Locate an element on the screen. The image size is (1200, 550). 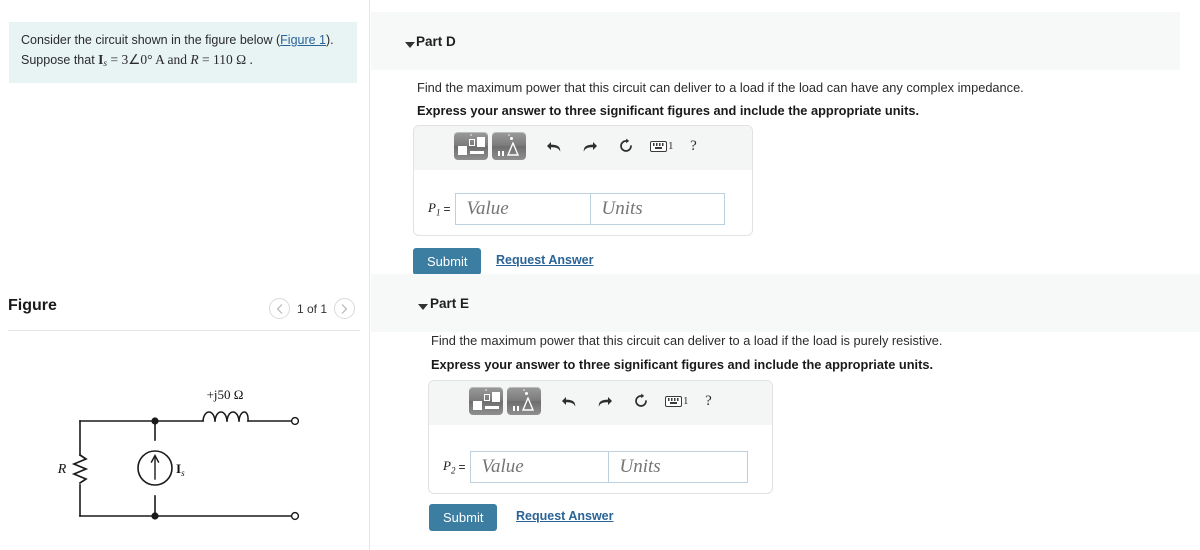
chevron-left-icon is located at coordinates (279, 308).